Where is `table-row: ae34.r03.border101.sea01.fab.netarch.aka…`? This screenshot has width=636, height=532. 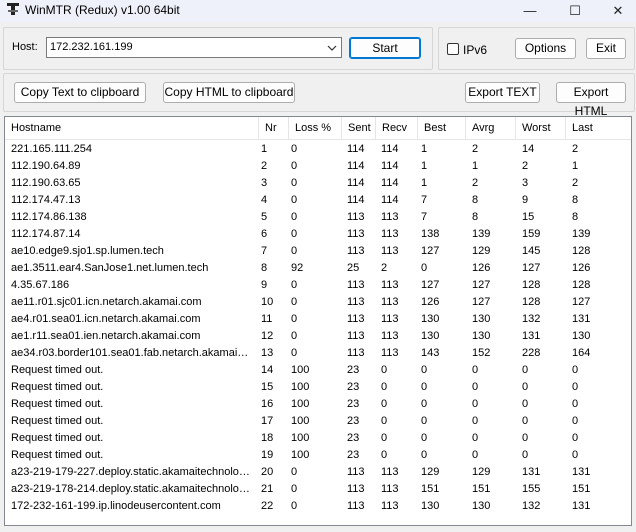 table-row: ae34.r03.border101.sea01.fab.netarch.aka… is located at coordinates (318, 354).